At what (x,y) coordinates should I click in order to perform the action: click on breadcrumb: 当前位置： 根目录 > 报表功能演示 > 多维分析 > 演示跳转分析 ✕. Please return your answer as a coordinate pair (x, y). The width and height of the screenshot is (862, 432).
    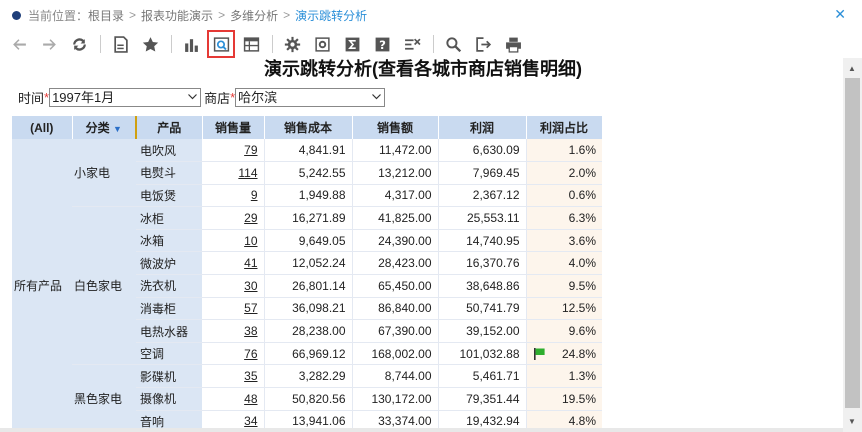
    Looking at the image, I should click on (431, 15).